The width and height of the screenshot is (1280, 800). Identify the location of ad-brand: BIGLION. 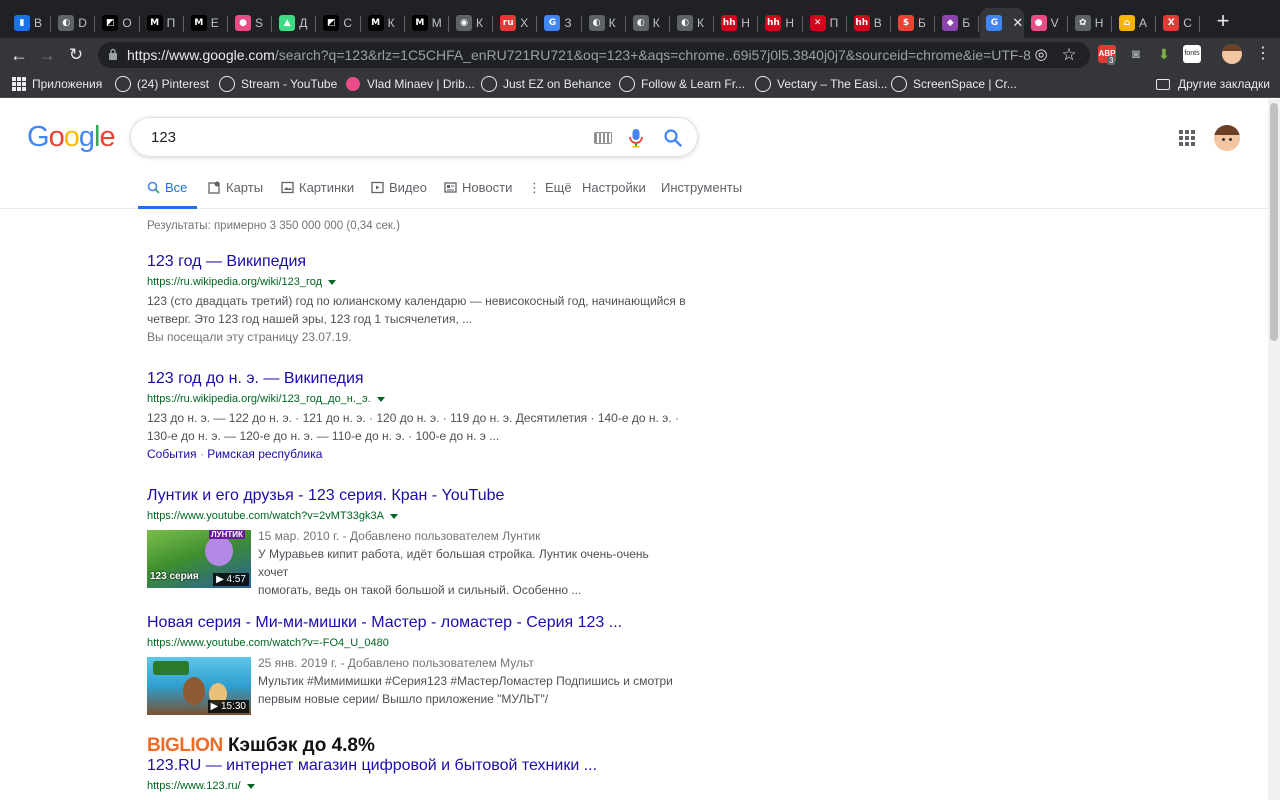
(185, 745).